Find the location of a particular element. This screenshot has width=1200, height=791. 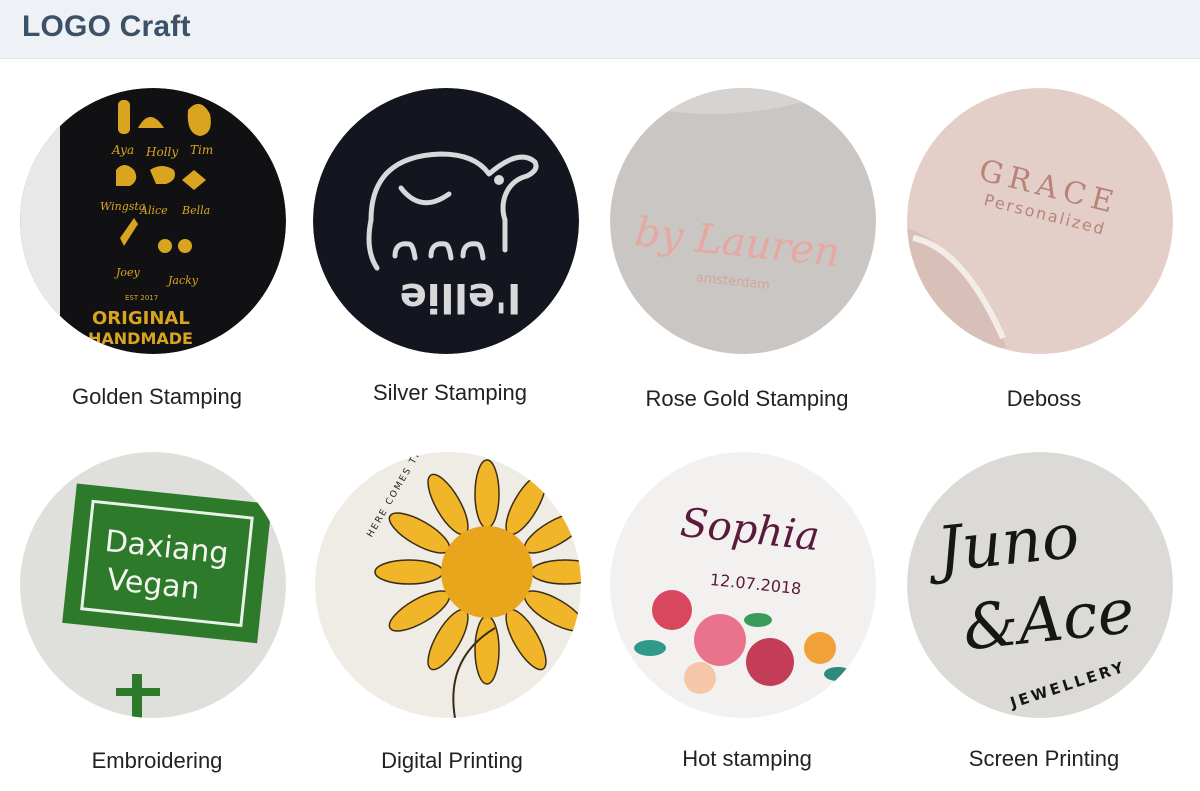

craft-label: Rose Gold Stamping is located at coordinates (747, 398).